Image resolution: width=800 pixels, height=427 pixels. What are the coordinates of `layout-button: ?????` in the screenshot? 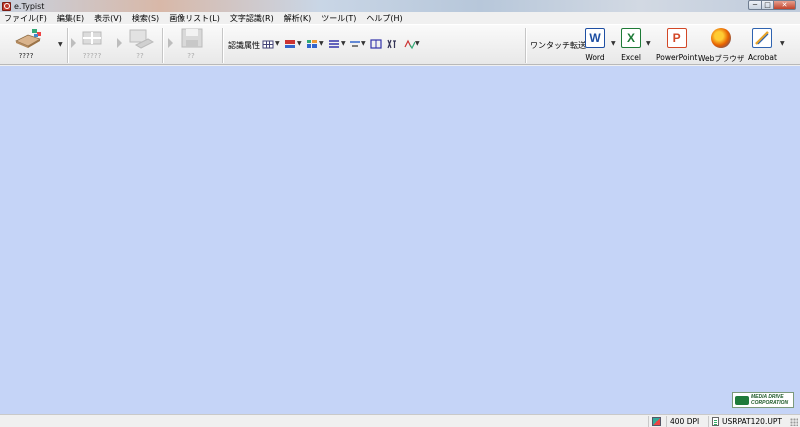 It's located at (92, 43).